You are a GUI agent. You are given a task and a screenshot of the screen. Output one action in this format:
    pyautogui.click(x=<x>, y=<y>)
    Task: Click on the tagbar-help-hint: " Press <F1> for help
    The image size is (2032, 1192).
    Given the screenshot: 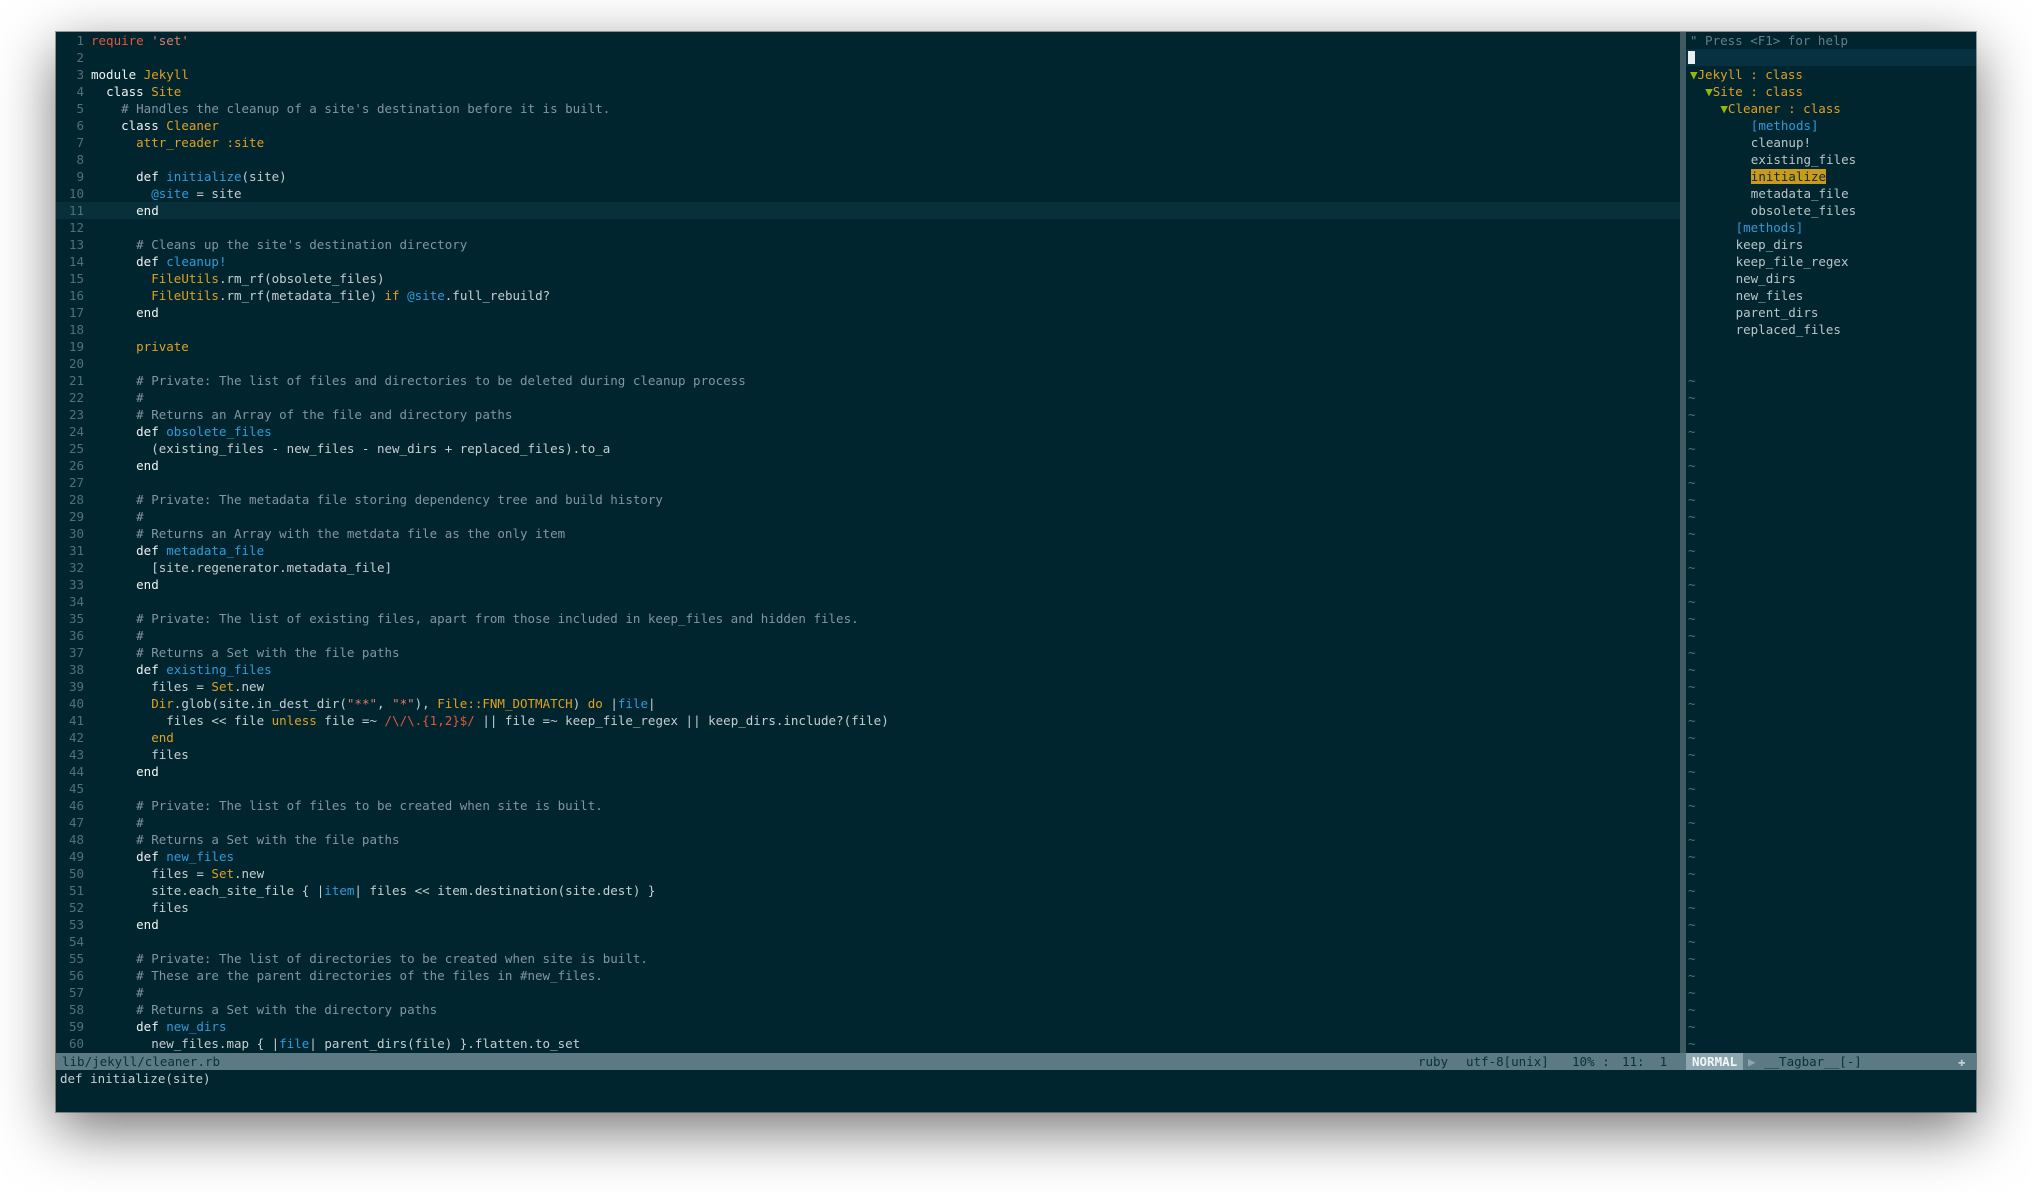 What is the action you would take?
    pyautogui.click(x=1769, y=40)
    